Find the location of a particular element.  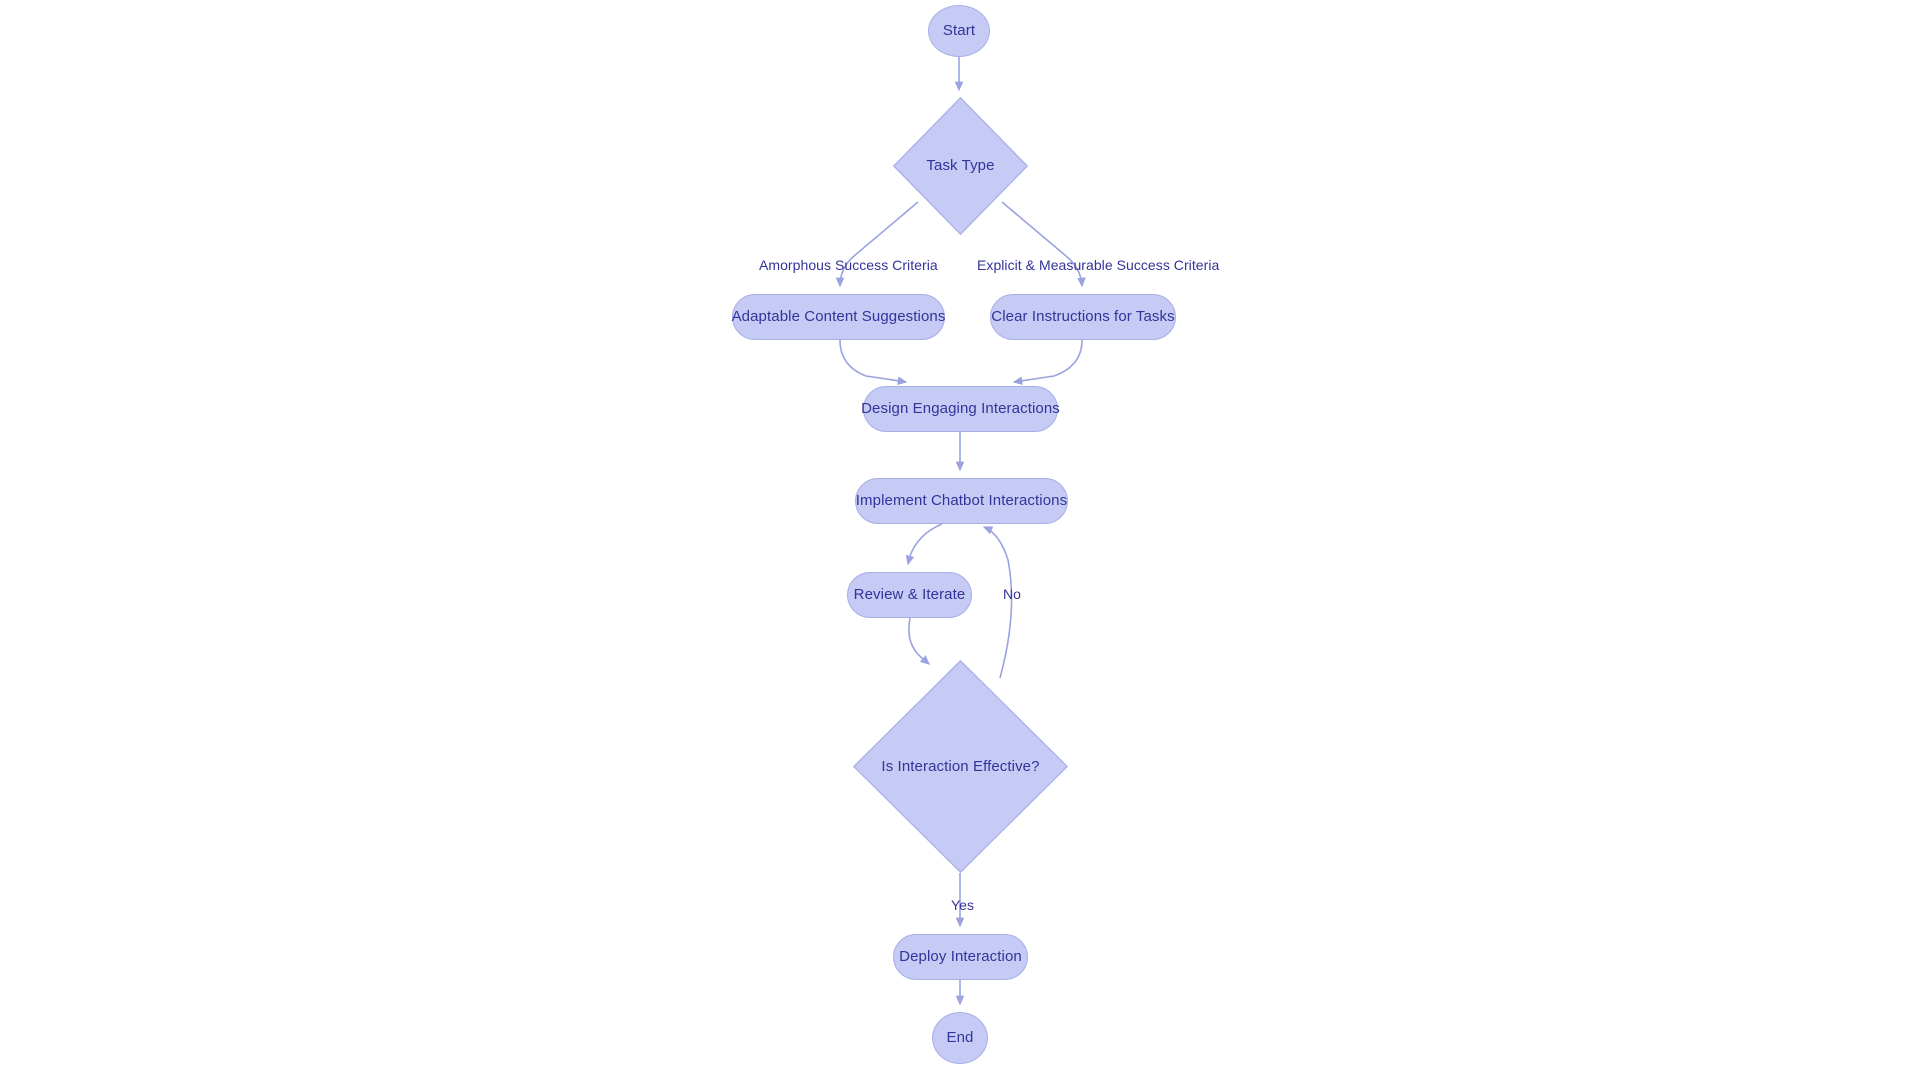

node-deploy-interaction-label: Deploy Interaction is located at coordinates (960, 957).